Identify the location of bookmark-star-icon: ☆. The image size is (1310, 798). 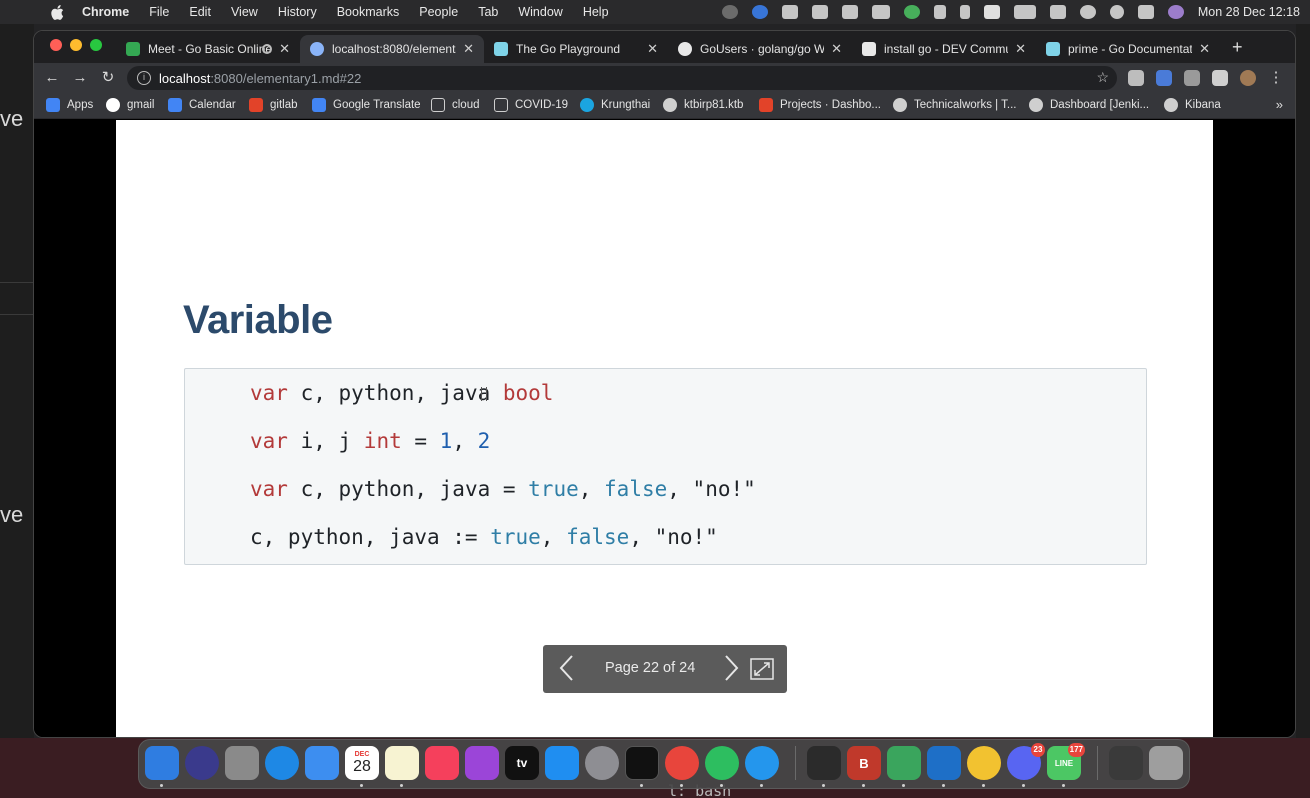
(1102, 77).